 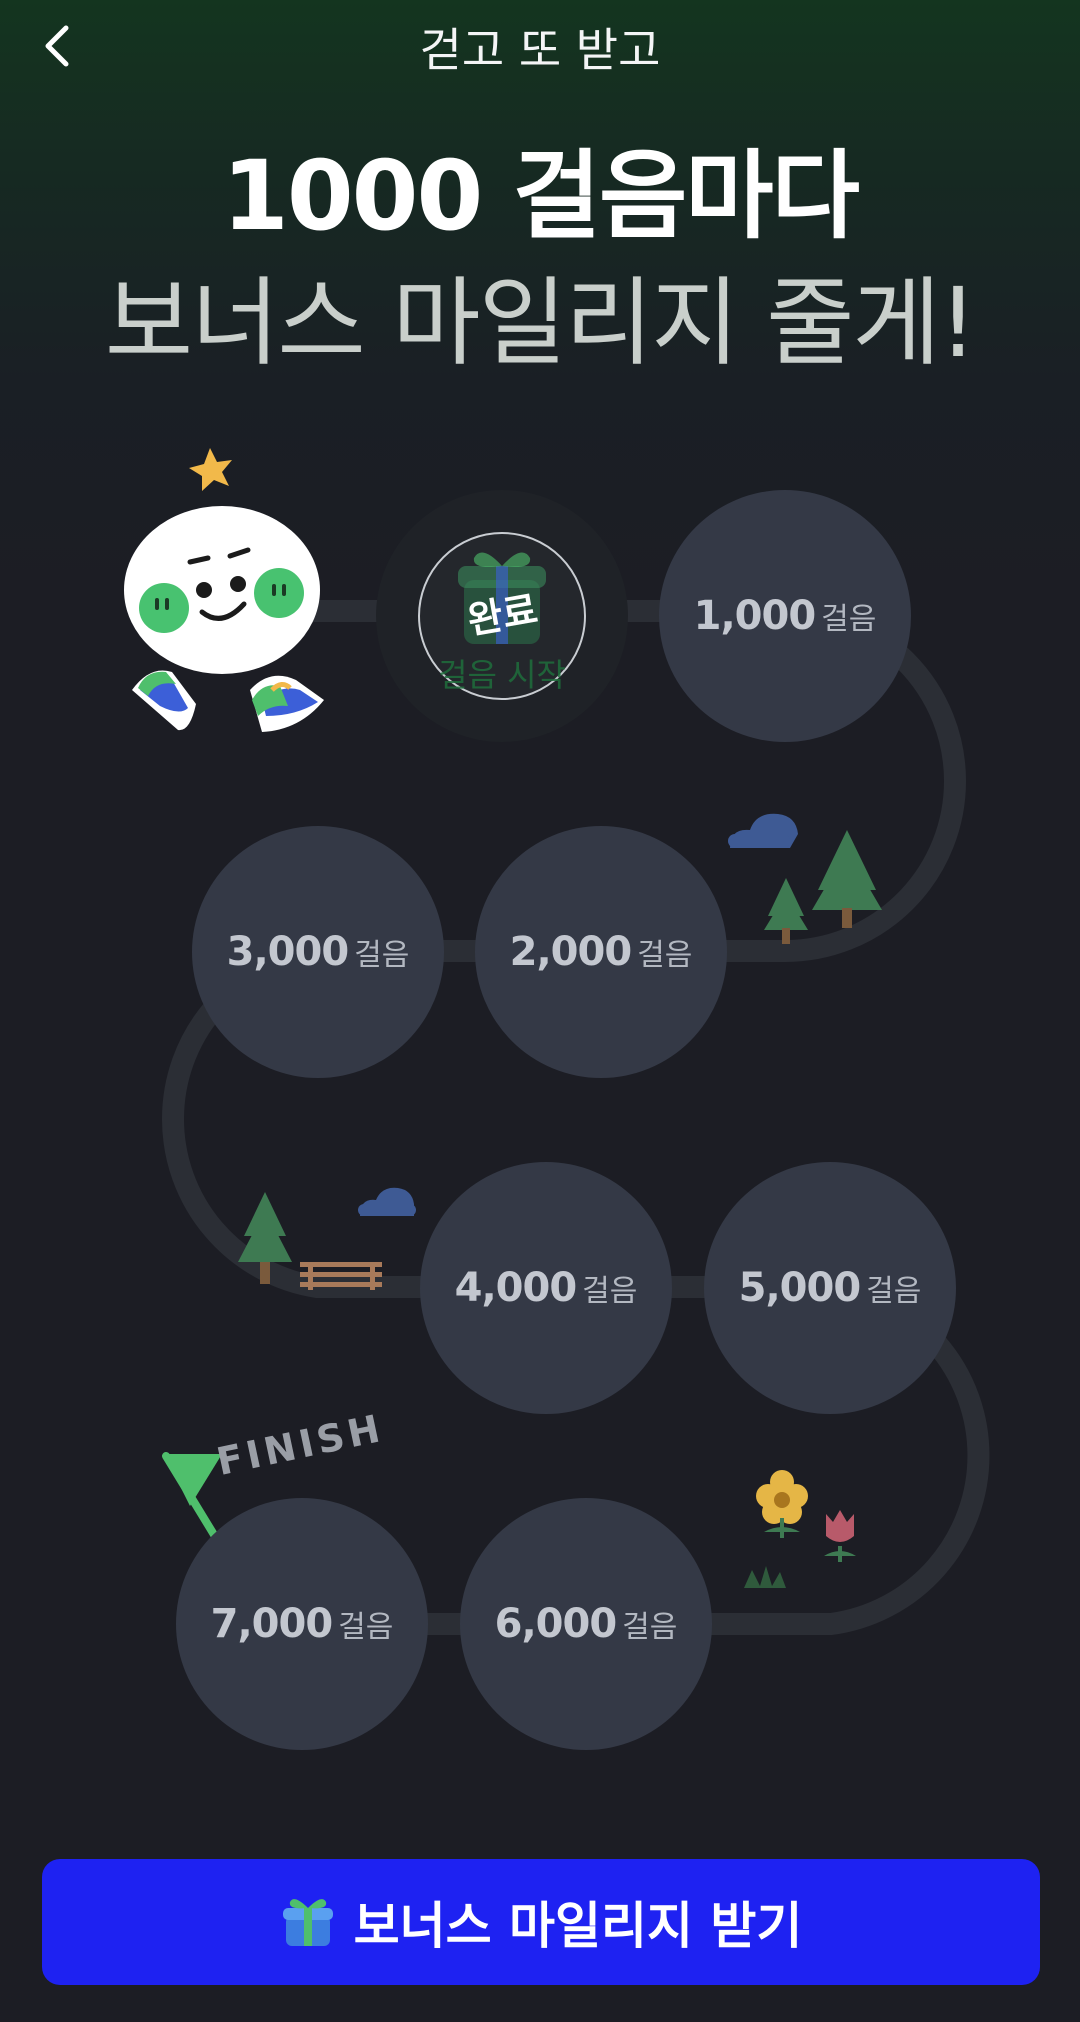 I want to click on grass-icon, so click(x=765, y=1577).